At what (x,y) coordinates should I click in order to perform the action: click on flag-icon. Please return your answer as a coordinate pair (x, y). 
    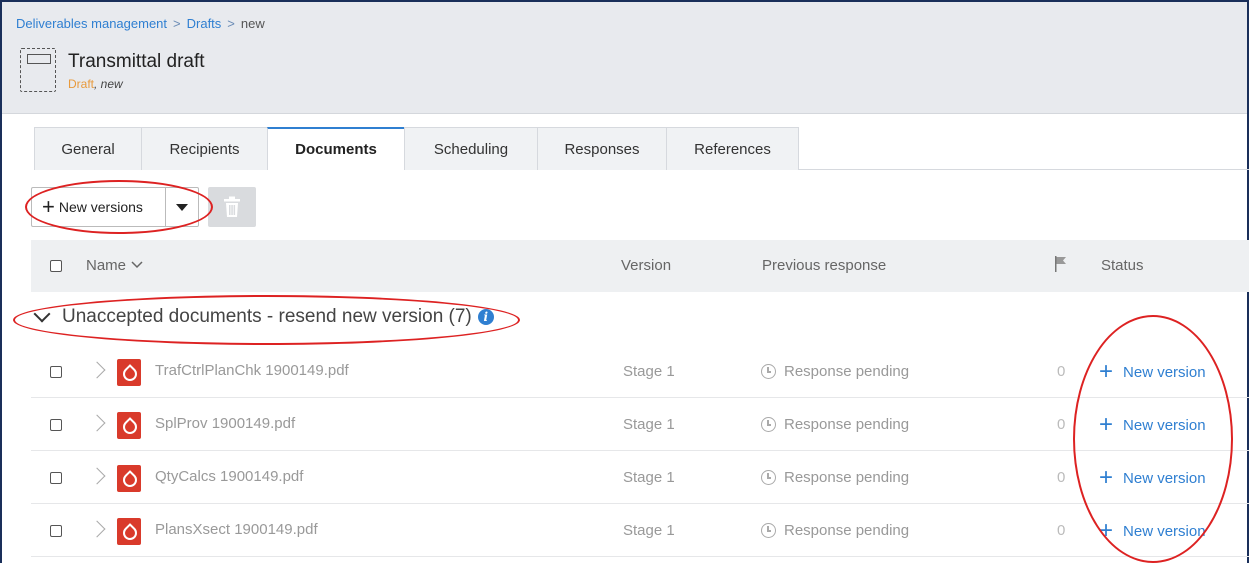
    Looking at the image, I should click on (1061, 266).